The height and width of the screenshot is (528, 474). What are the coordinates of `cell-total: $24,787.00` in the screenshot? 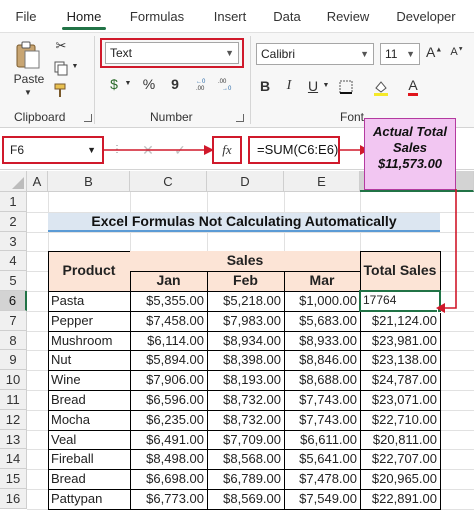 It's located at (400, 380).